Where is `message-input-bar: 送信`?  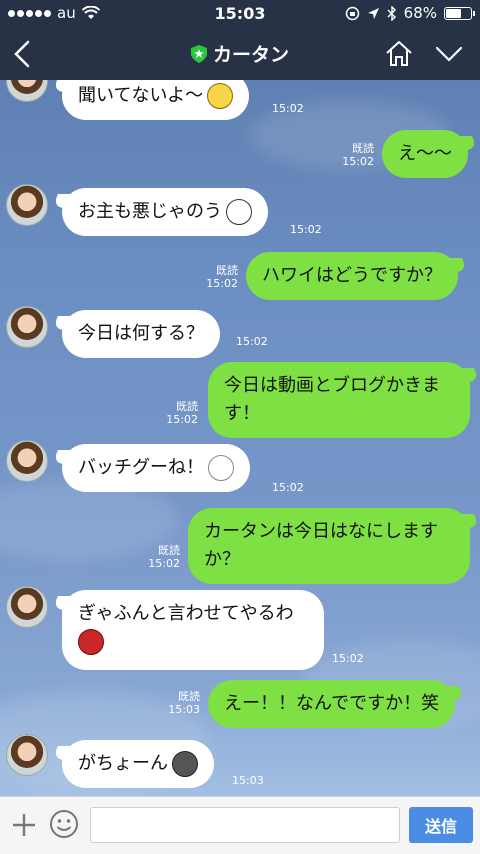
message-input-bar: 送信 is located at coordinates (240, 825).